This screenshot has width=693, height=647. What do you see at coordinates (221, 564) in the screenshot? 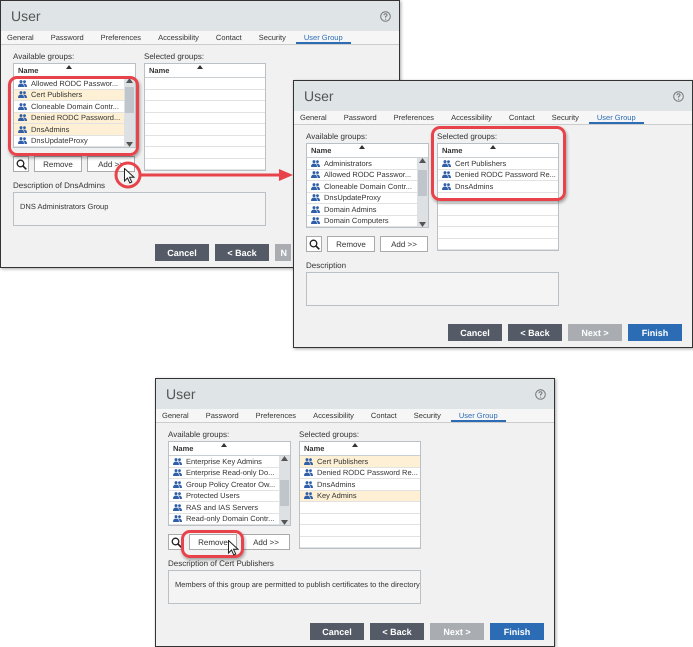
I see `description-label: Description of Cert Publishers` at bounding box center [221, 564].